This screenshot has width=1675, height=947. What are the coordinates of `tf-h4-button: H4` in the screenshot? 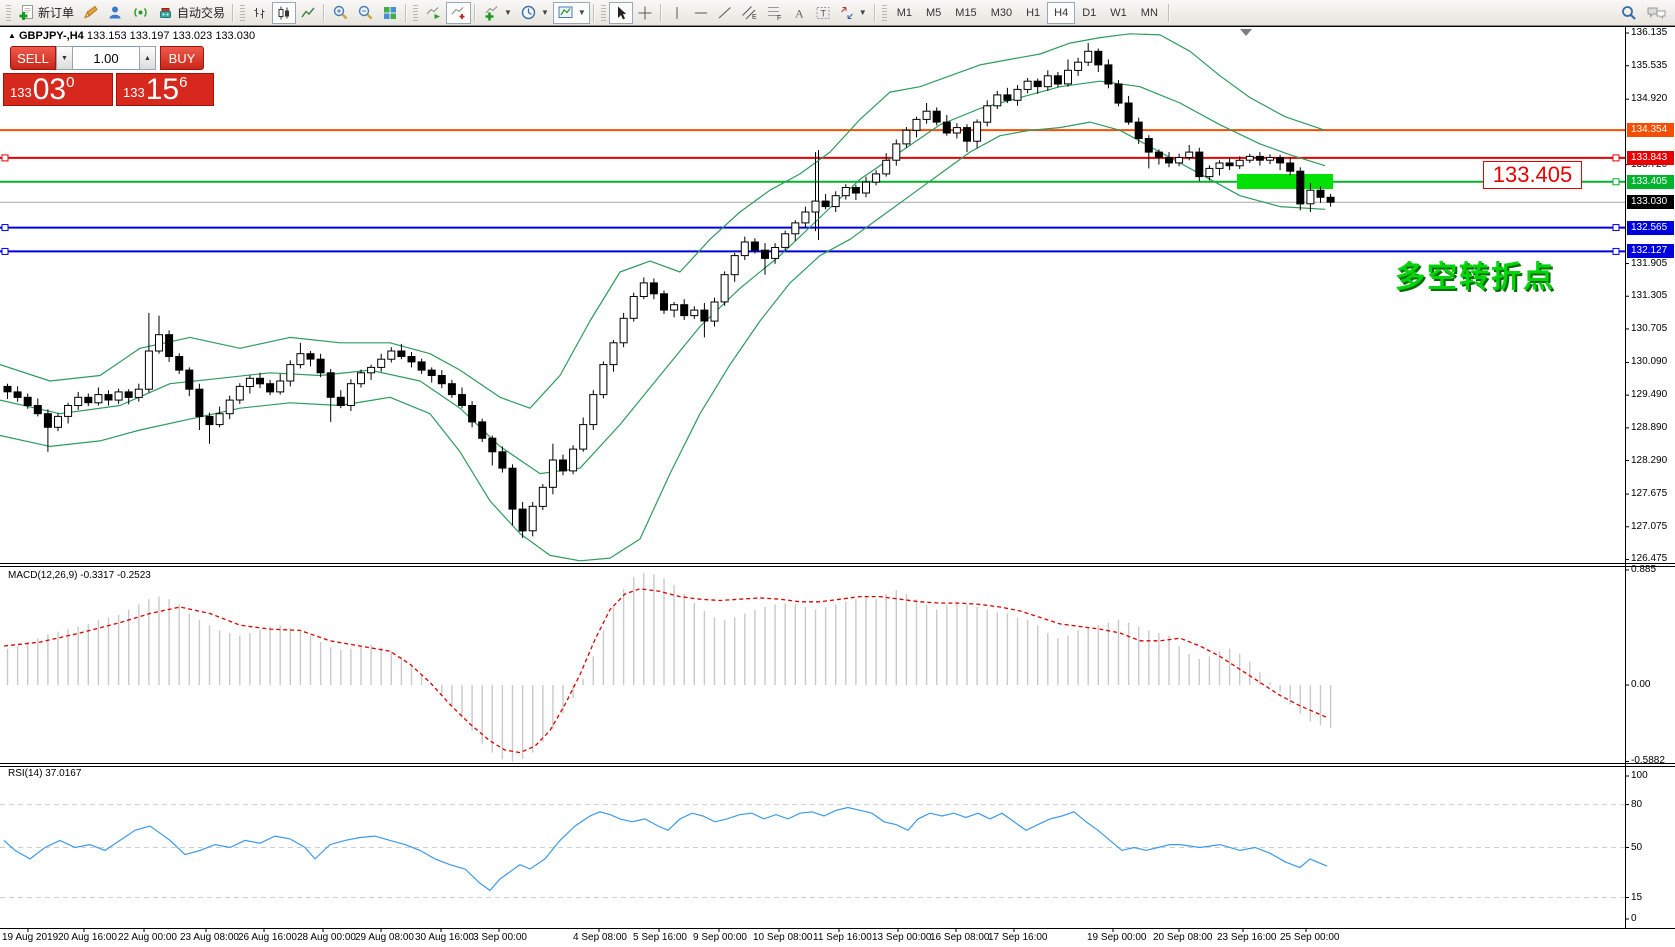 It's located at (1061, 12).